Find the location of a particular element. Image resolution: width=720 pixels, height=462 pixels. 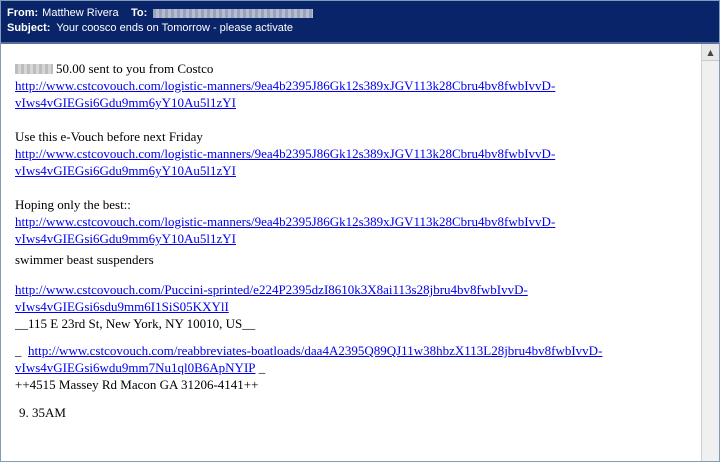

paragraph-amount: 50.00 sent to you from Costco is located at coordinates (358, 68).